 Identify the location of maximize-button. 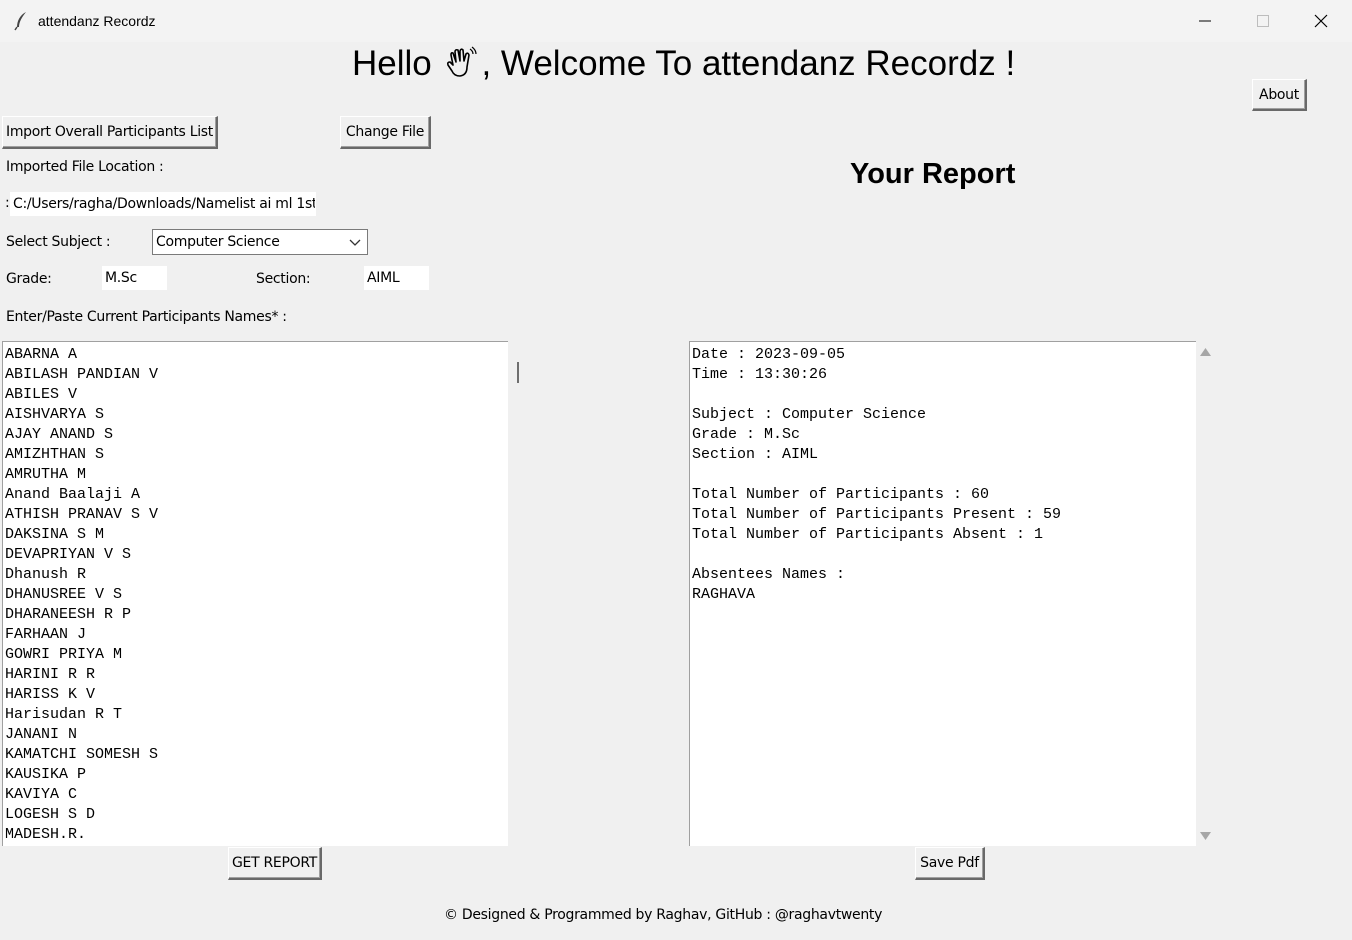
(1263, 21).